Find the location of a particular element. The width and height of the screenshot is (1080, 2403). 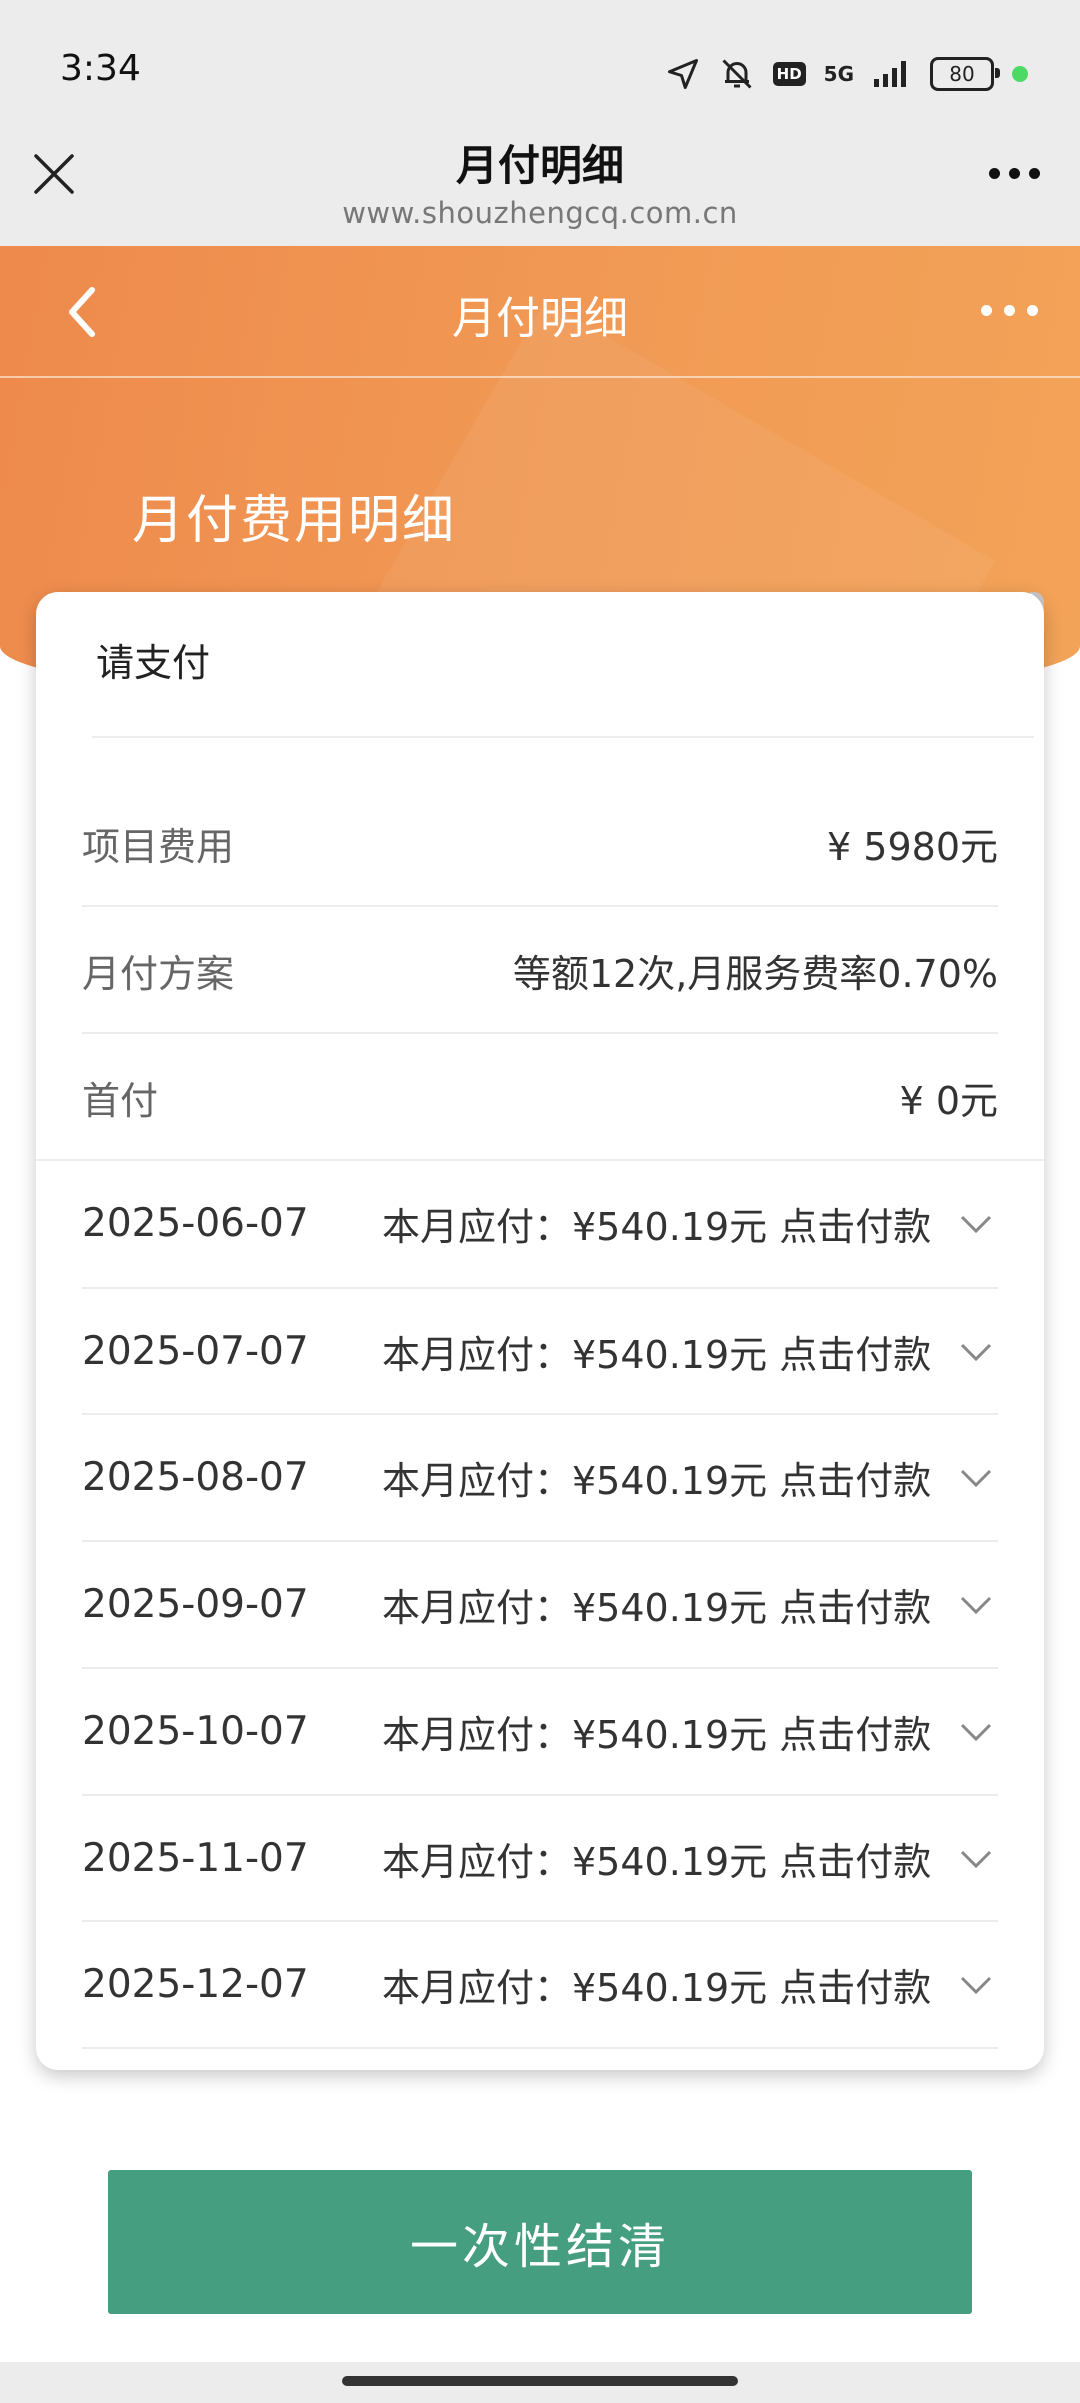

bell-muted-icon is located at coordinates (737, 74).